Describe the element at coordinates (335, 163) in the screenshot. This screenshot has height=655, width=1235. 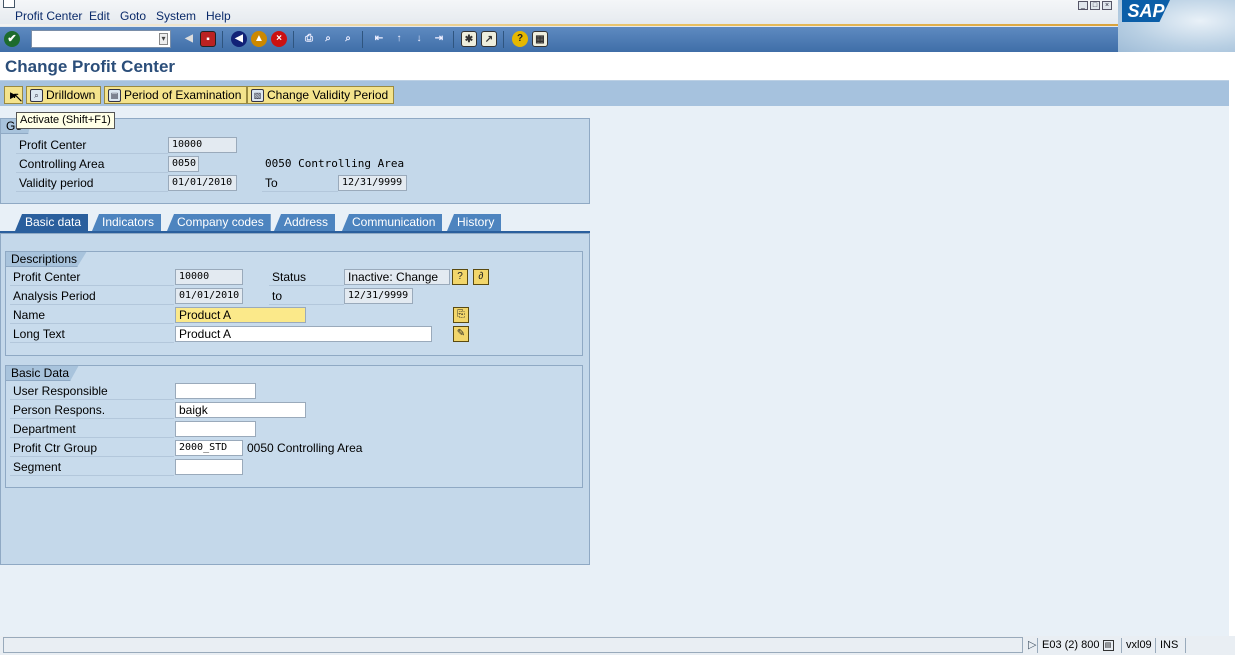
I see `controlling-area-text: 0050 Controlling Area` at that location.